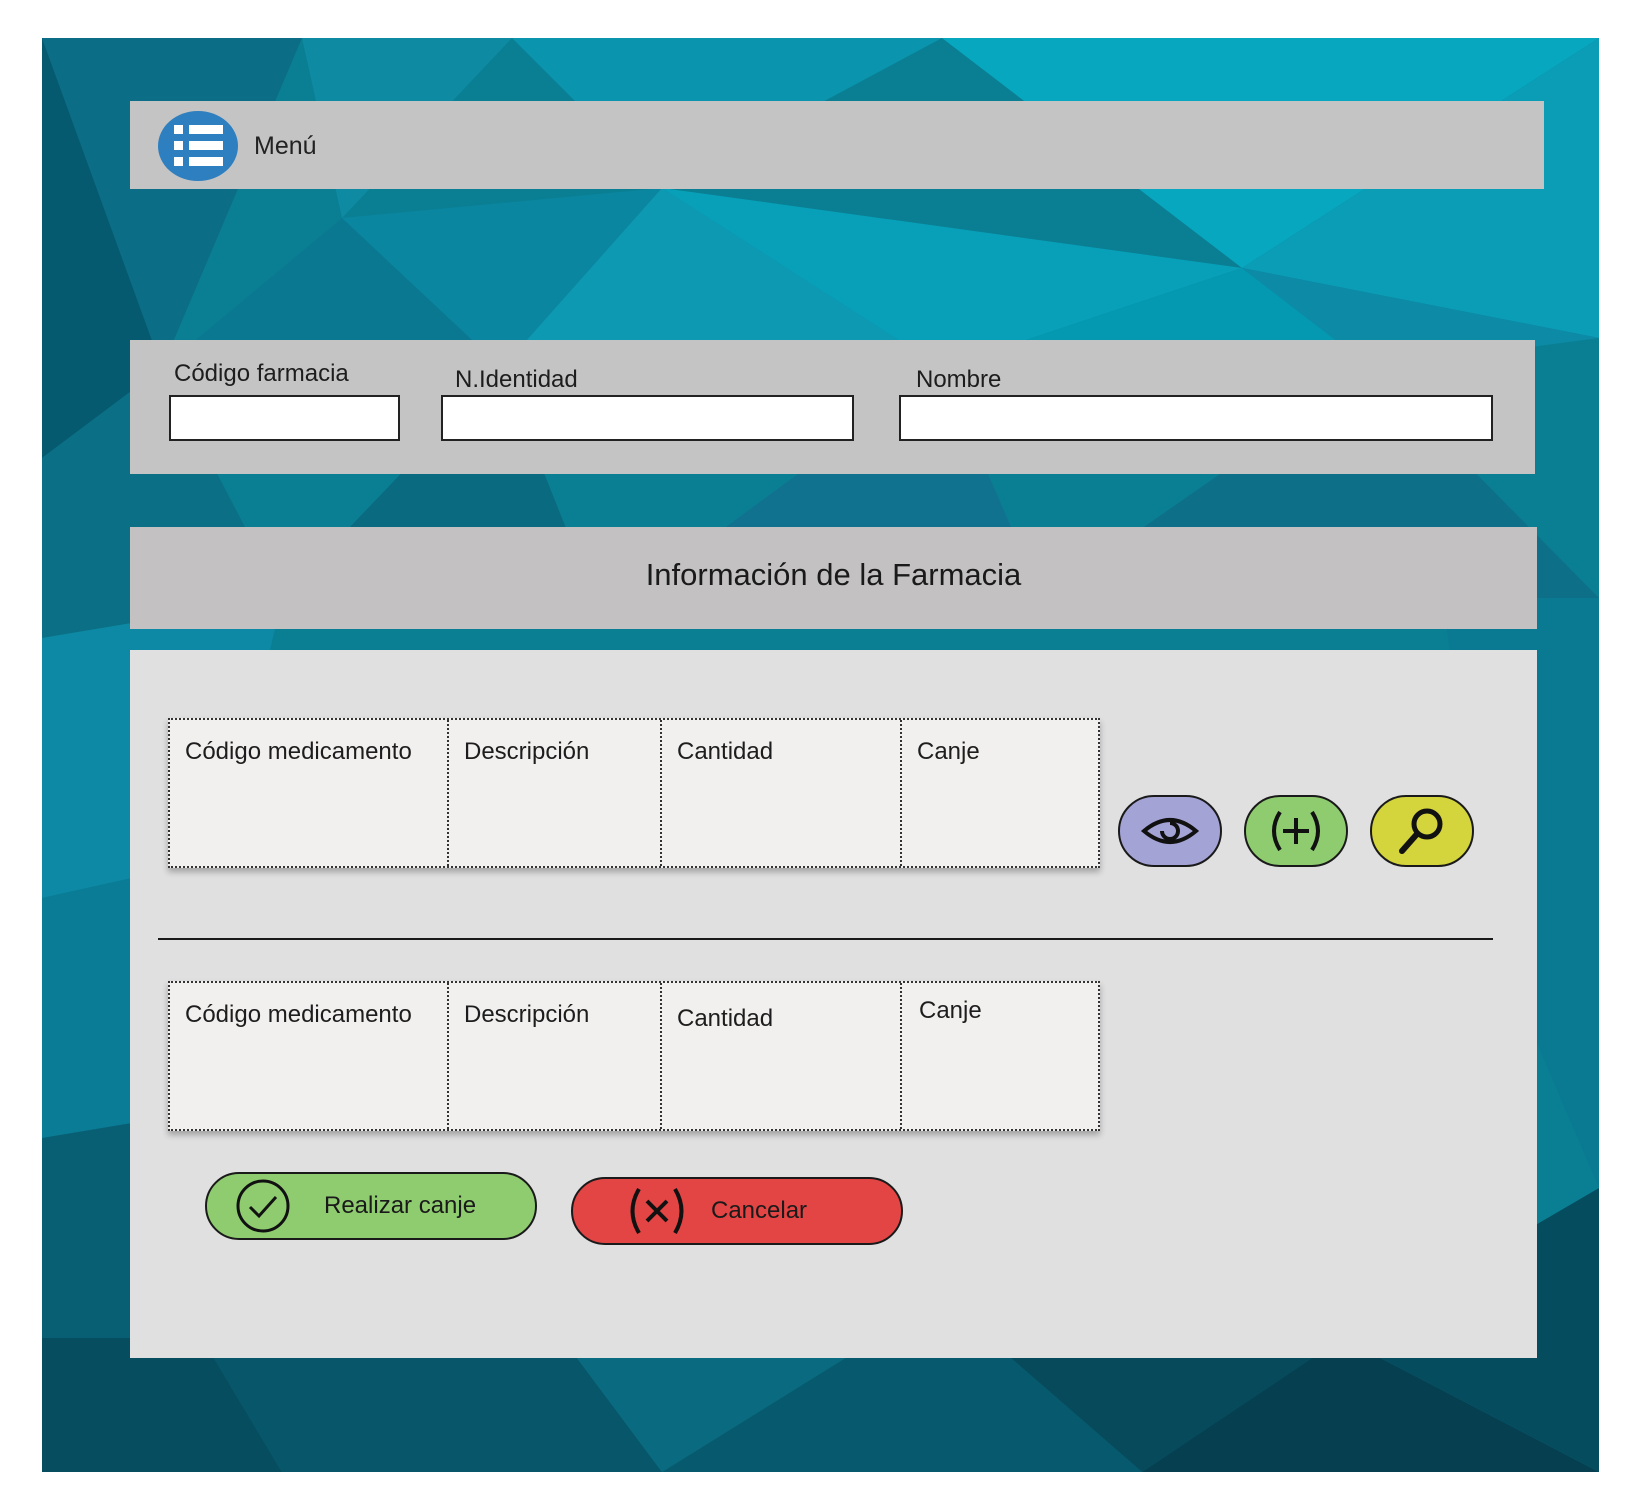 The width and height of the screenshot is (1630, 1510). What do you see at coordinates (263, 1206) in the screenshot?
I see `check-circle-icon` at bounding box center [263, 1206].